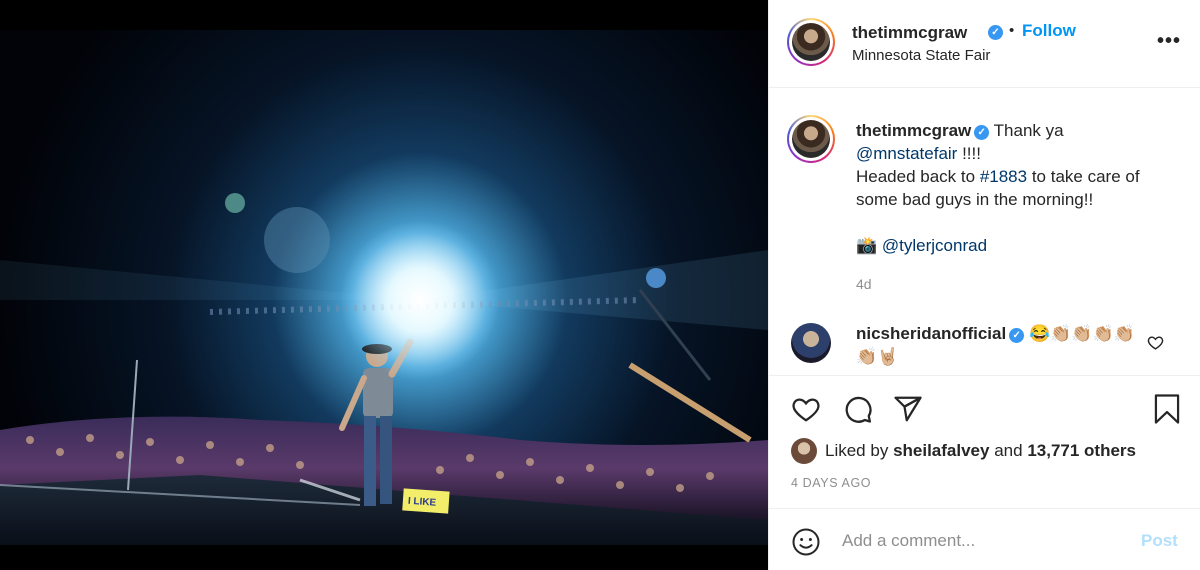 The height and width of the screenshot is (570, 1200). Describe the element at coordinates (864, 284) in the screenshot. I see `caption-age: 4d` at that location.